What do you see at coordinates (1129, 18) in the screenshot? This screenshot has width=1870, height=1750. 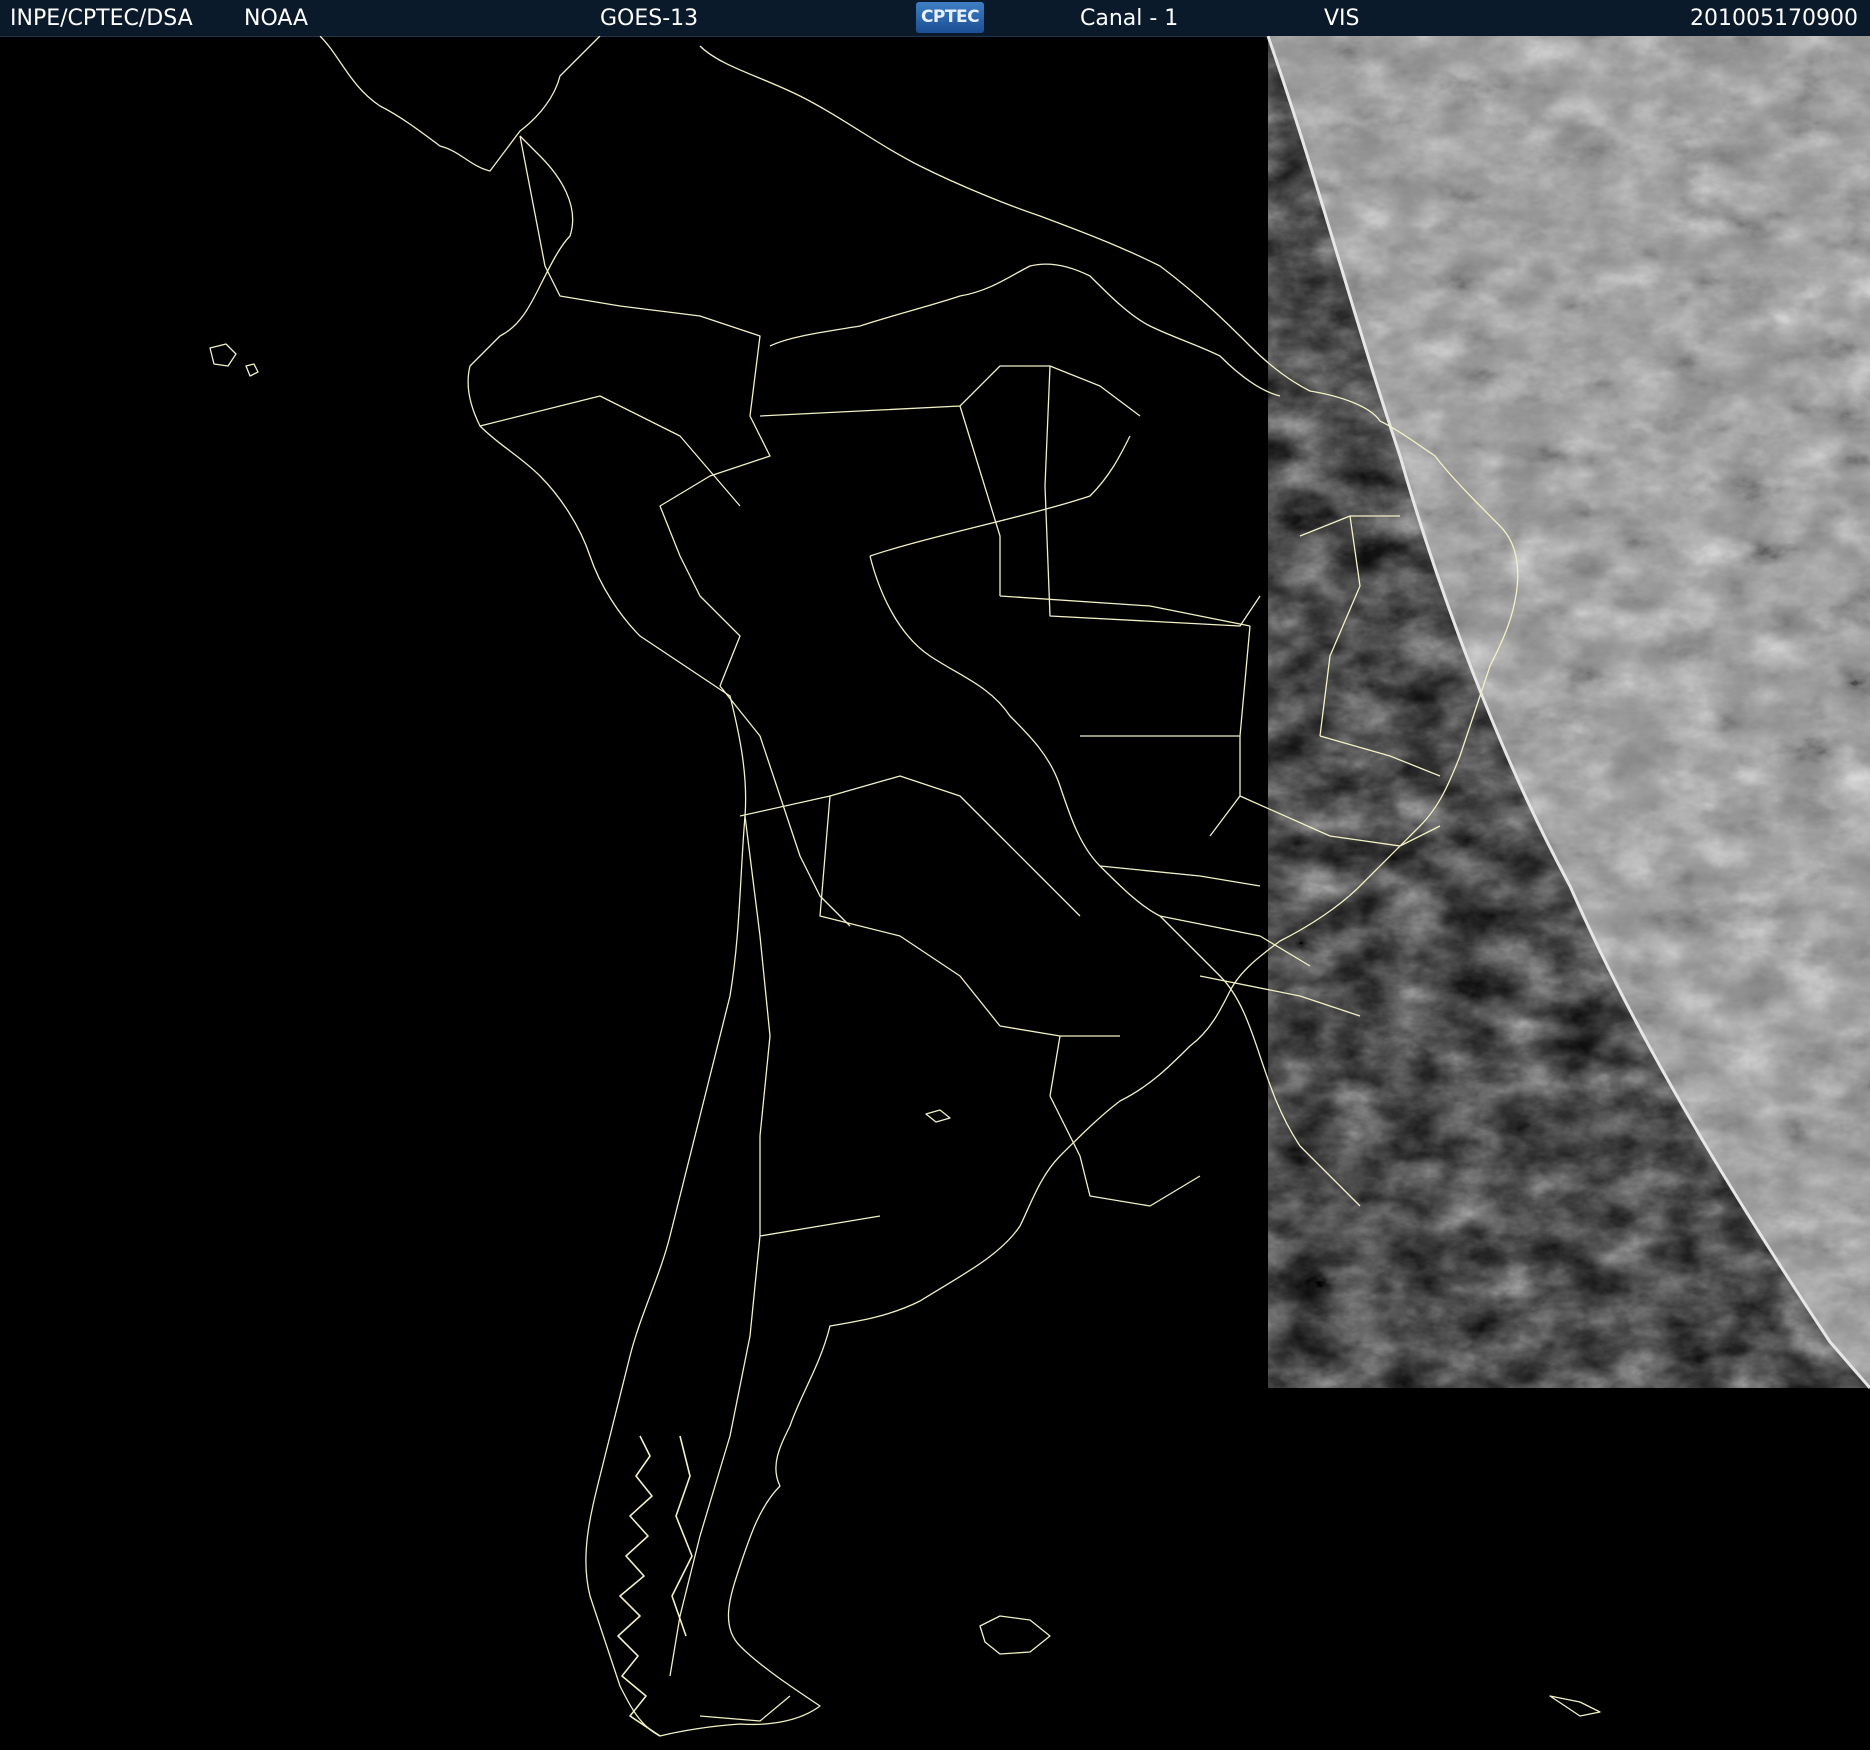 I see `channel-label: Canal - 1` at bounding box center [1129, 18].